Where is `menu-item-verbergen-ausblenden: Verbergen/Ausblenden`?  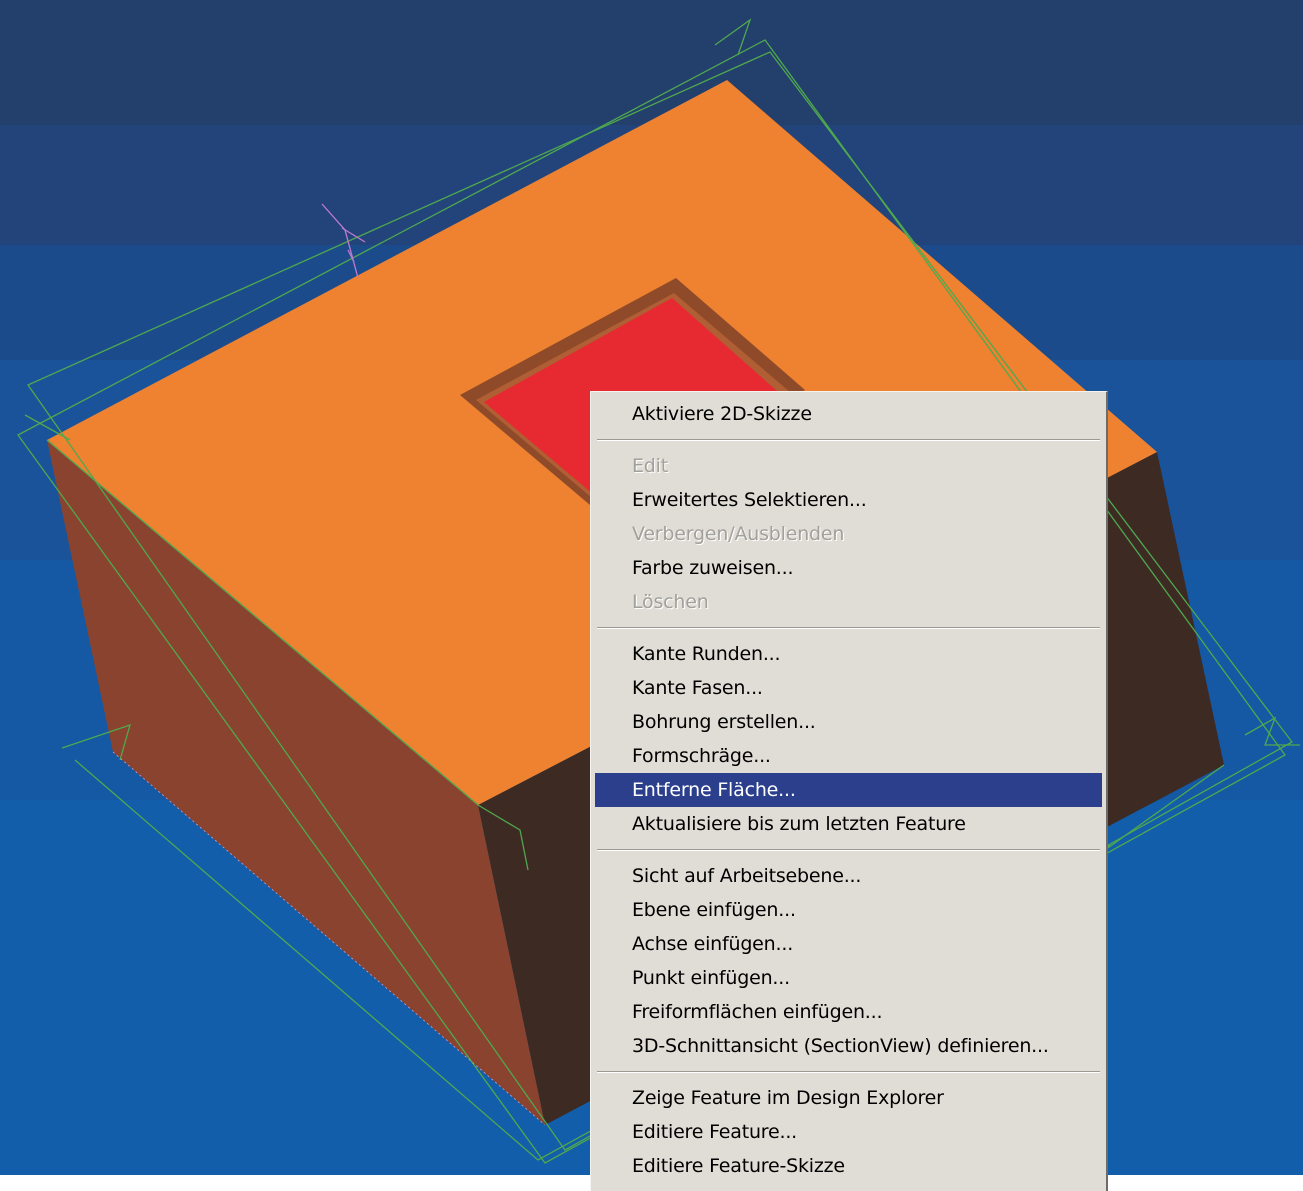 menu-item-verbergen-ausblenden: Verbergen/Ausblenden is located at coordinates (738, 534).